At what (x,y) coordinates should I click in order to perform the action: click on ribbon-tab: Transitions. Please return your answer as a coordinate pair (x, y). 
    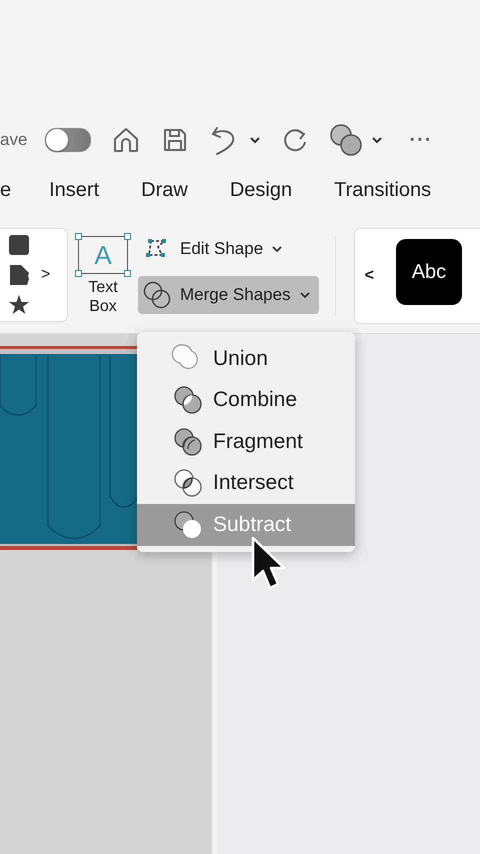
    Looking at the image, I should click on (383, 192).